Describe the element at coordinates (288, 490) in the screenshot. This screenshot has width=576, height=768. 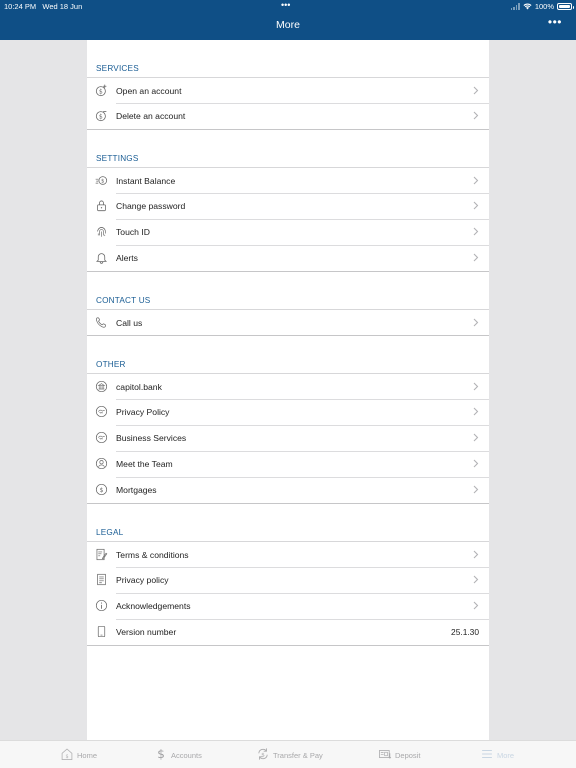
I see `row-mortgages: $ Mortgages` at that location.